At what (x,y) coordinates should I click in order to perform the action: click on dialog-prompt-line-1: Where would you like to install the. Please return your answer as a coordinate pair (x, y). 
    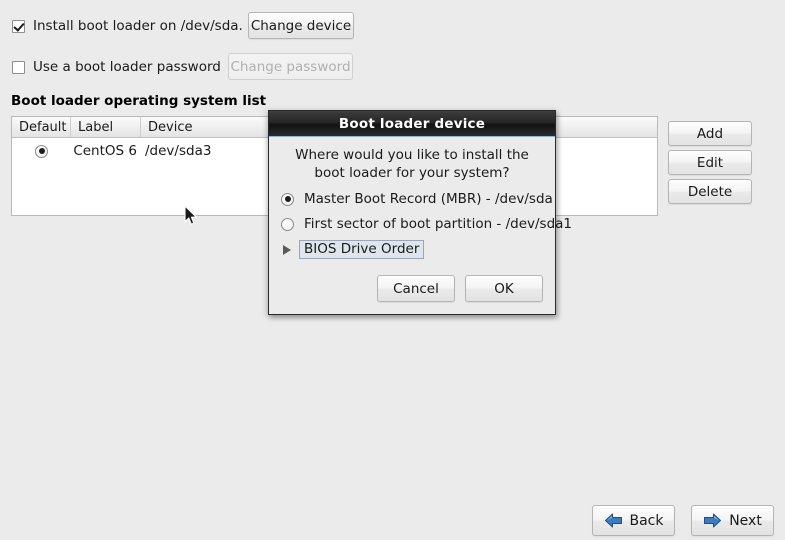
    Looking at the image, I should click on (412, 155).